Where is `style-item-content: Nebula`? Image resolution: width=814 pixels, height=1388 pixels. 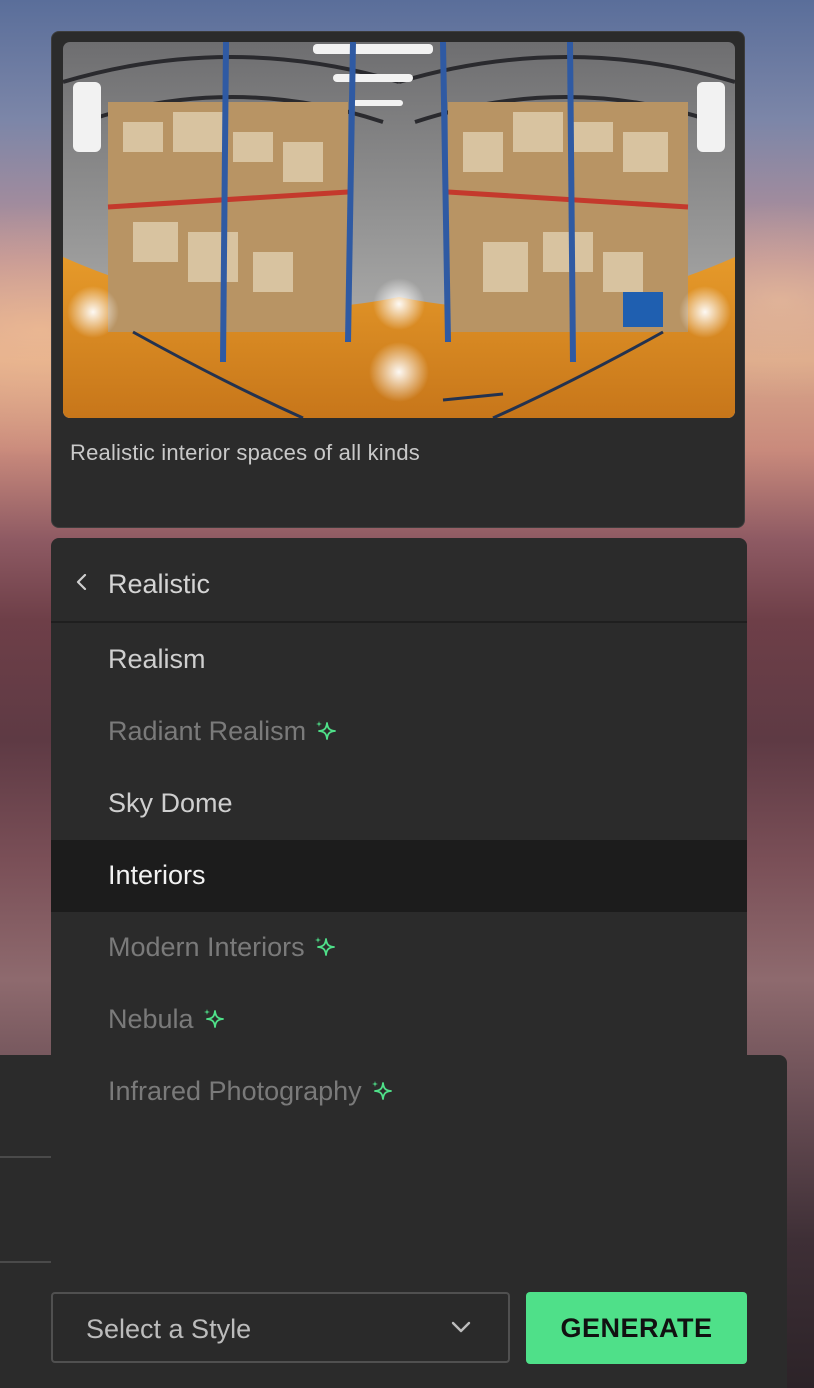
style-item-content: Nebula is located at coordinates (168, 1019).